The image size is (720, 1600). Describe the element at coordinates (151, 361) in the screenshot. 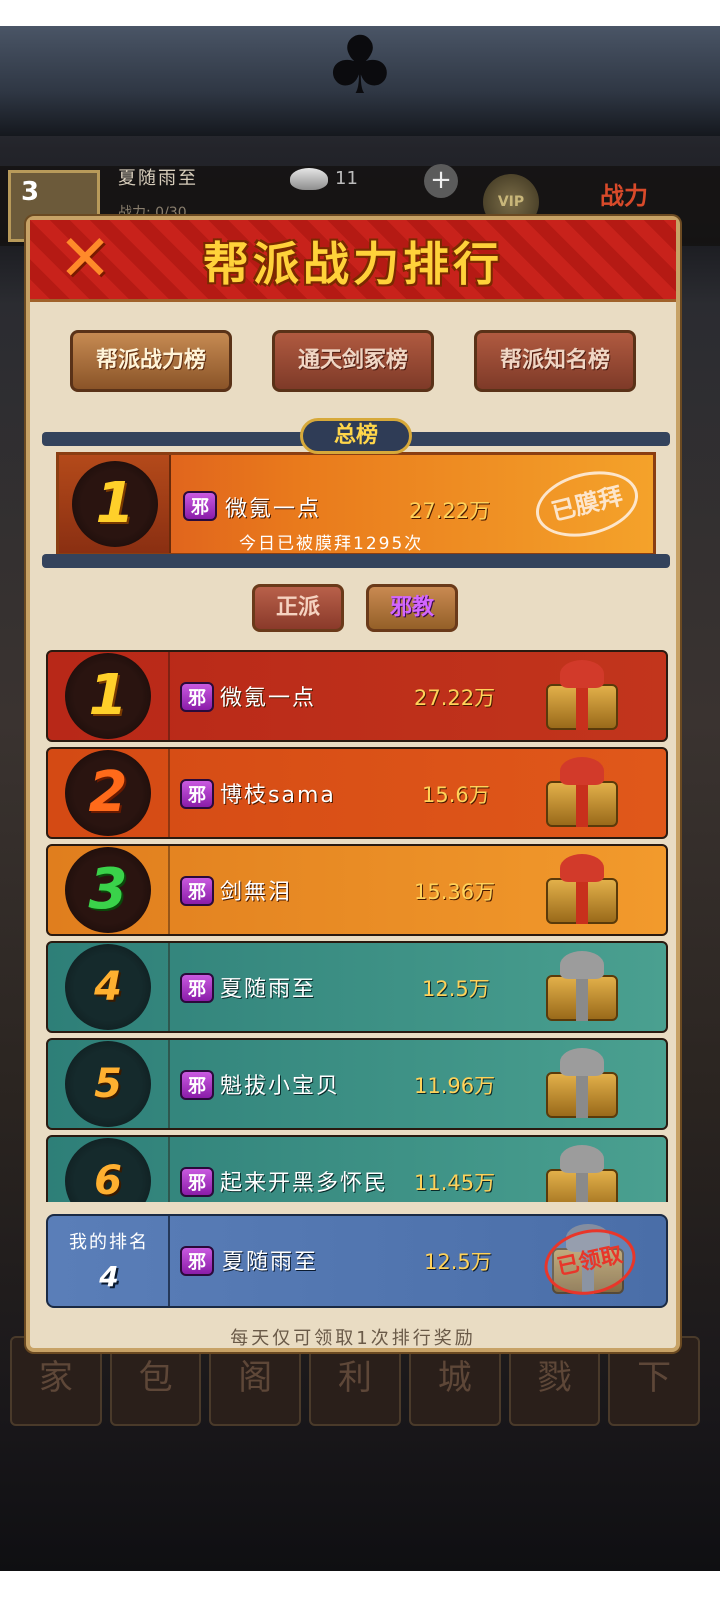

I see `tab-sect-power: 帮派战力榜` at that location.